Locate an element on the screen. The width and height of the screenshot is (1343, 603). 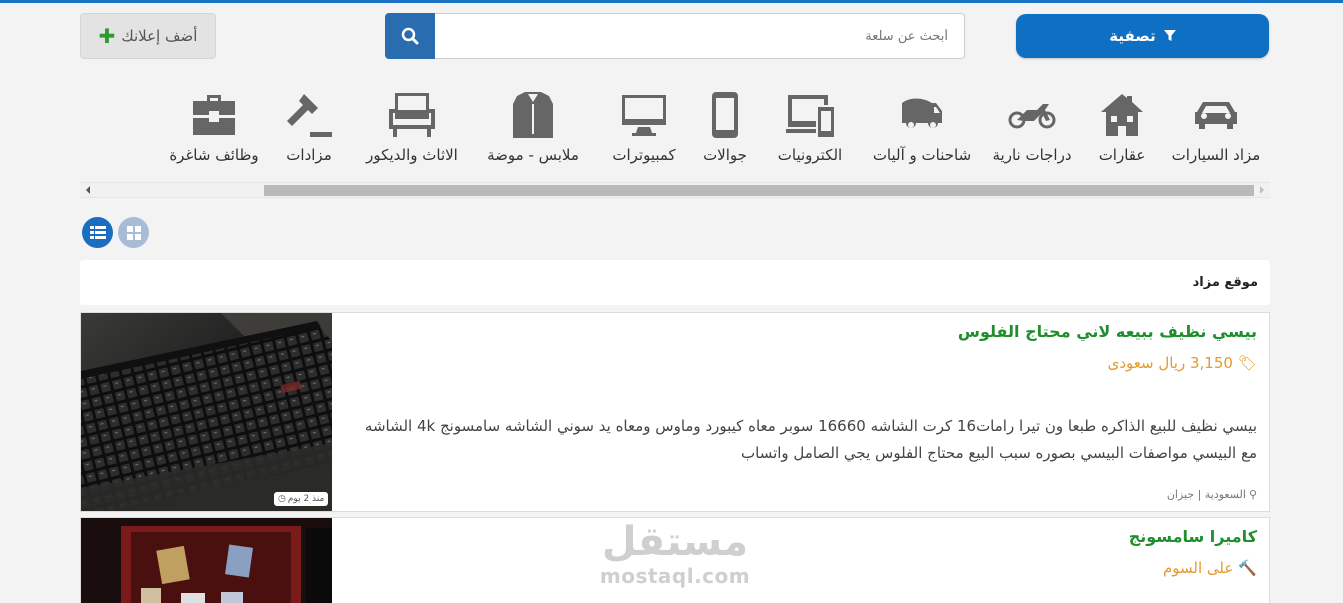
listing-title: كاميرا سامسونج is located at coordinates (1193, 536).